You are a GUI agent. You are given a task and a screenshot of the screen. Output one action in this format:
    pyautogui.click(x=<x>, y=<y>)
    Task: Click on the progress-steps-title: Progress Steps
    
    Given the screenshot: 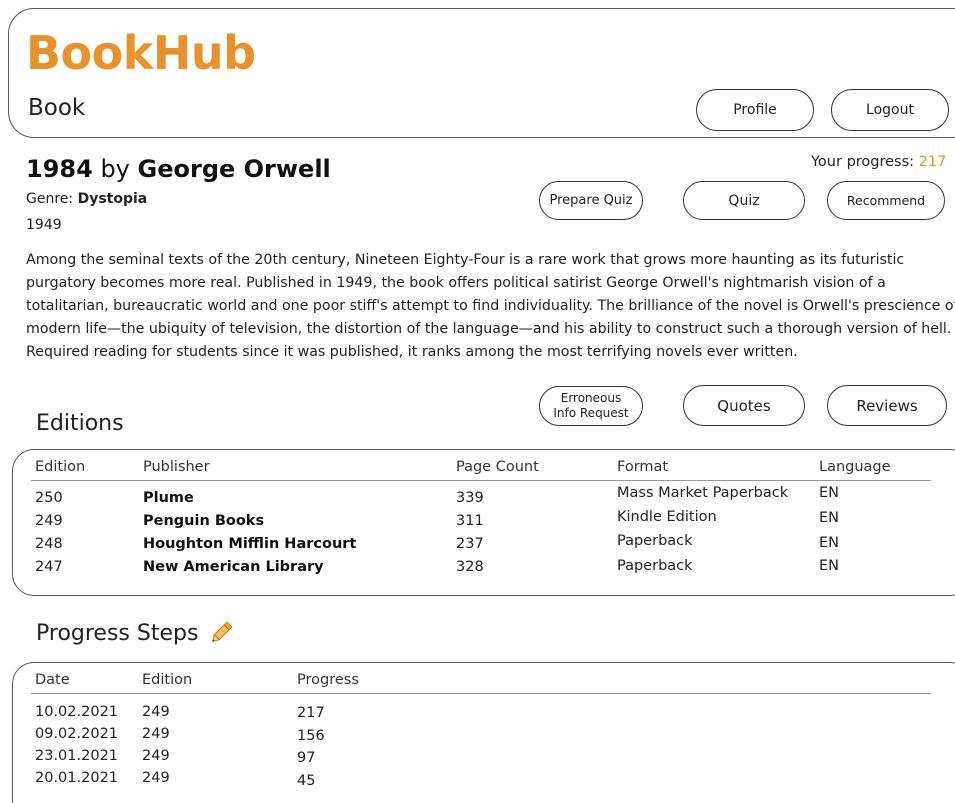 What is the action you would take?
    pyautogui.click(x=117, y=633)
    